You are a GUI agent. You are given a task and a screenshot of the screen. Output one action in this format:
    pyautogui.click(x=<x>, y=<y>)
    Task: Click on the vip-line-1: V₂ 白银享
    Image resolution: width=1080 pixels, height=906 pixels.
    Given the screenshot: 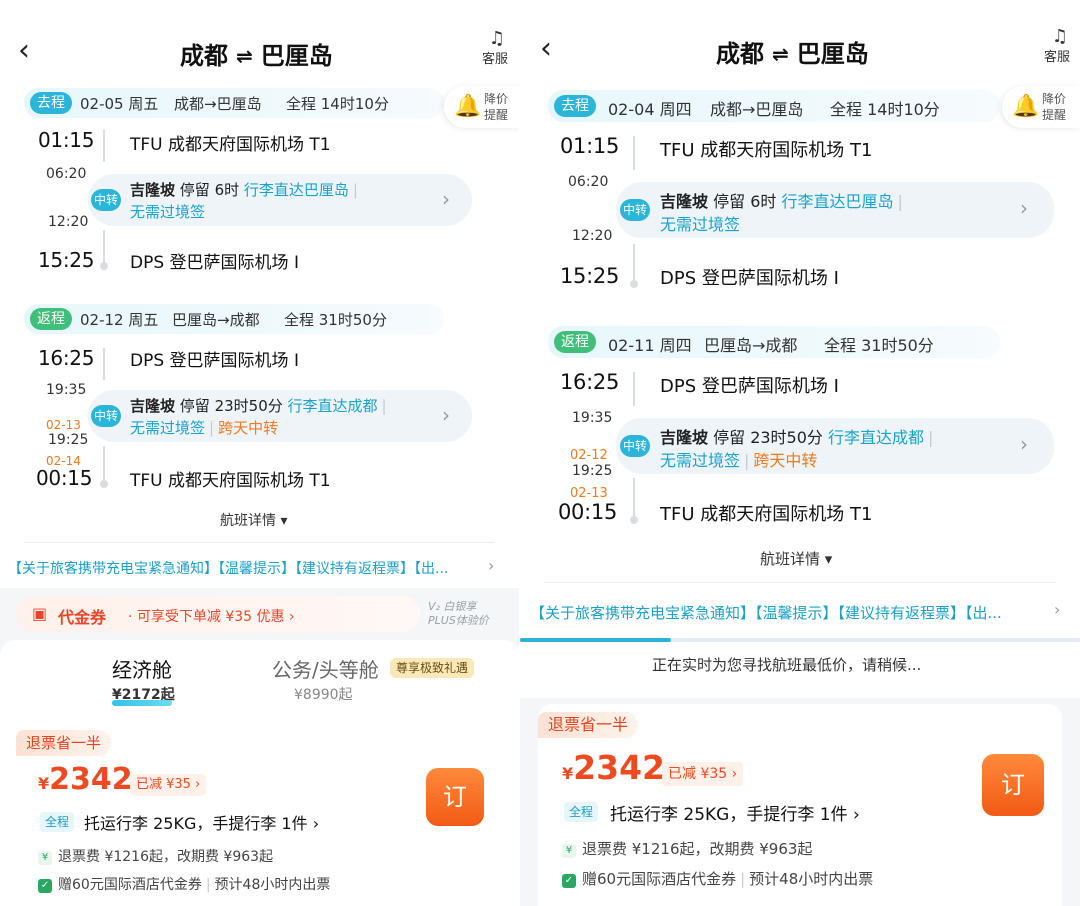 What is the action you would take?
    pyautogui.click(x=452, y=606)
    